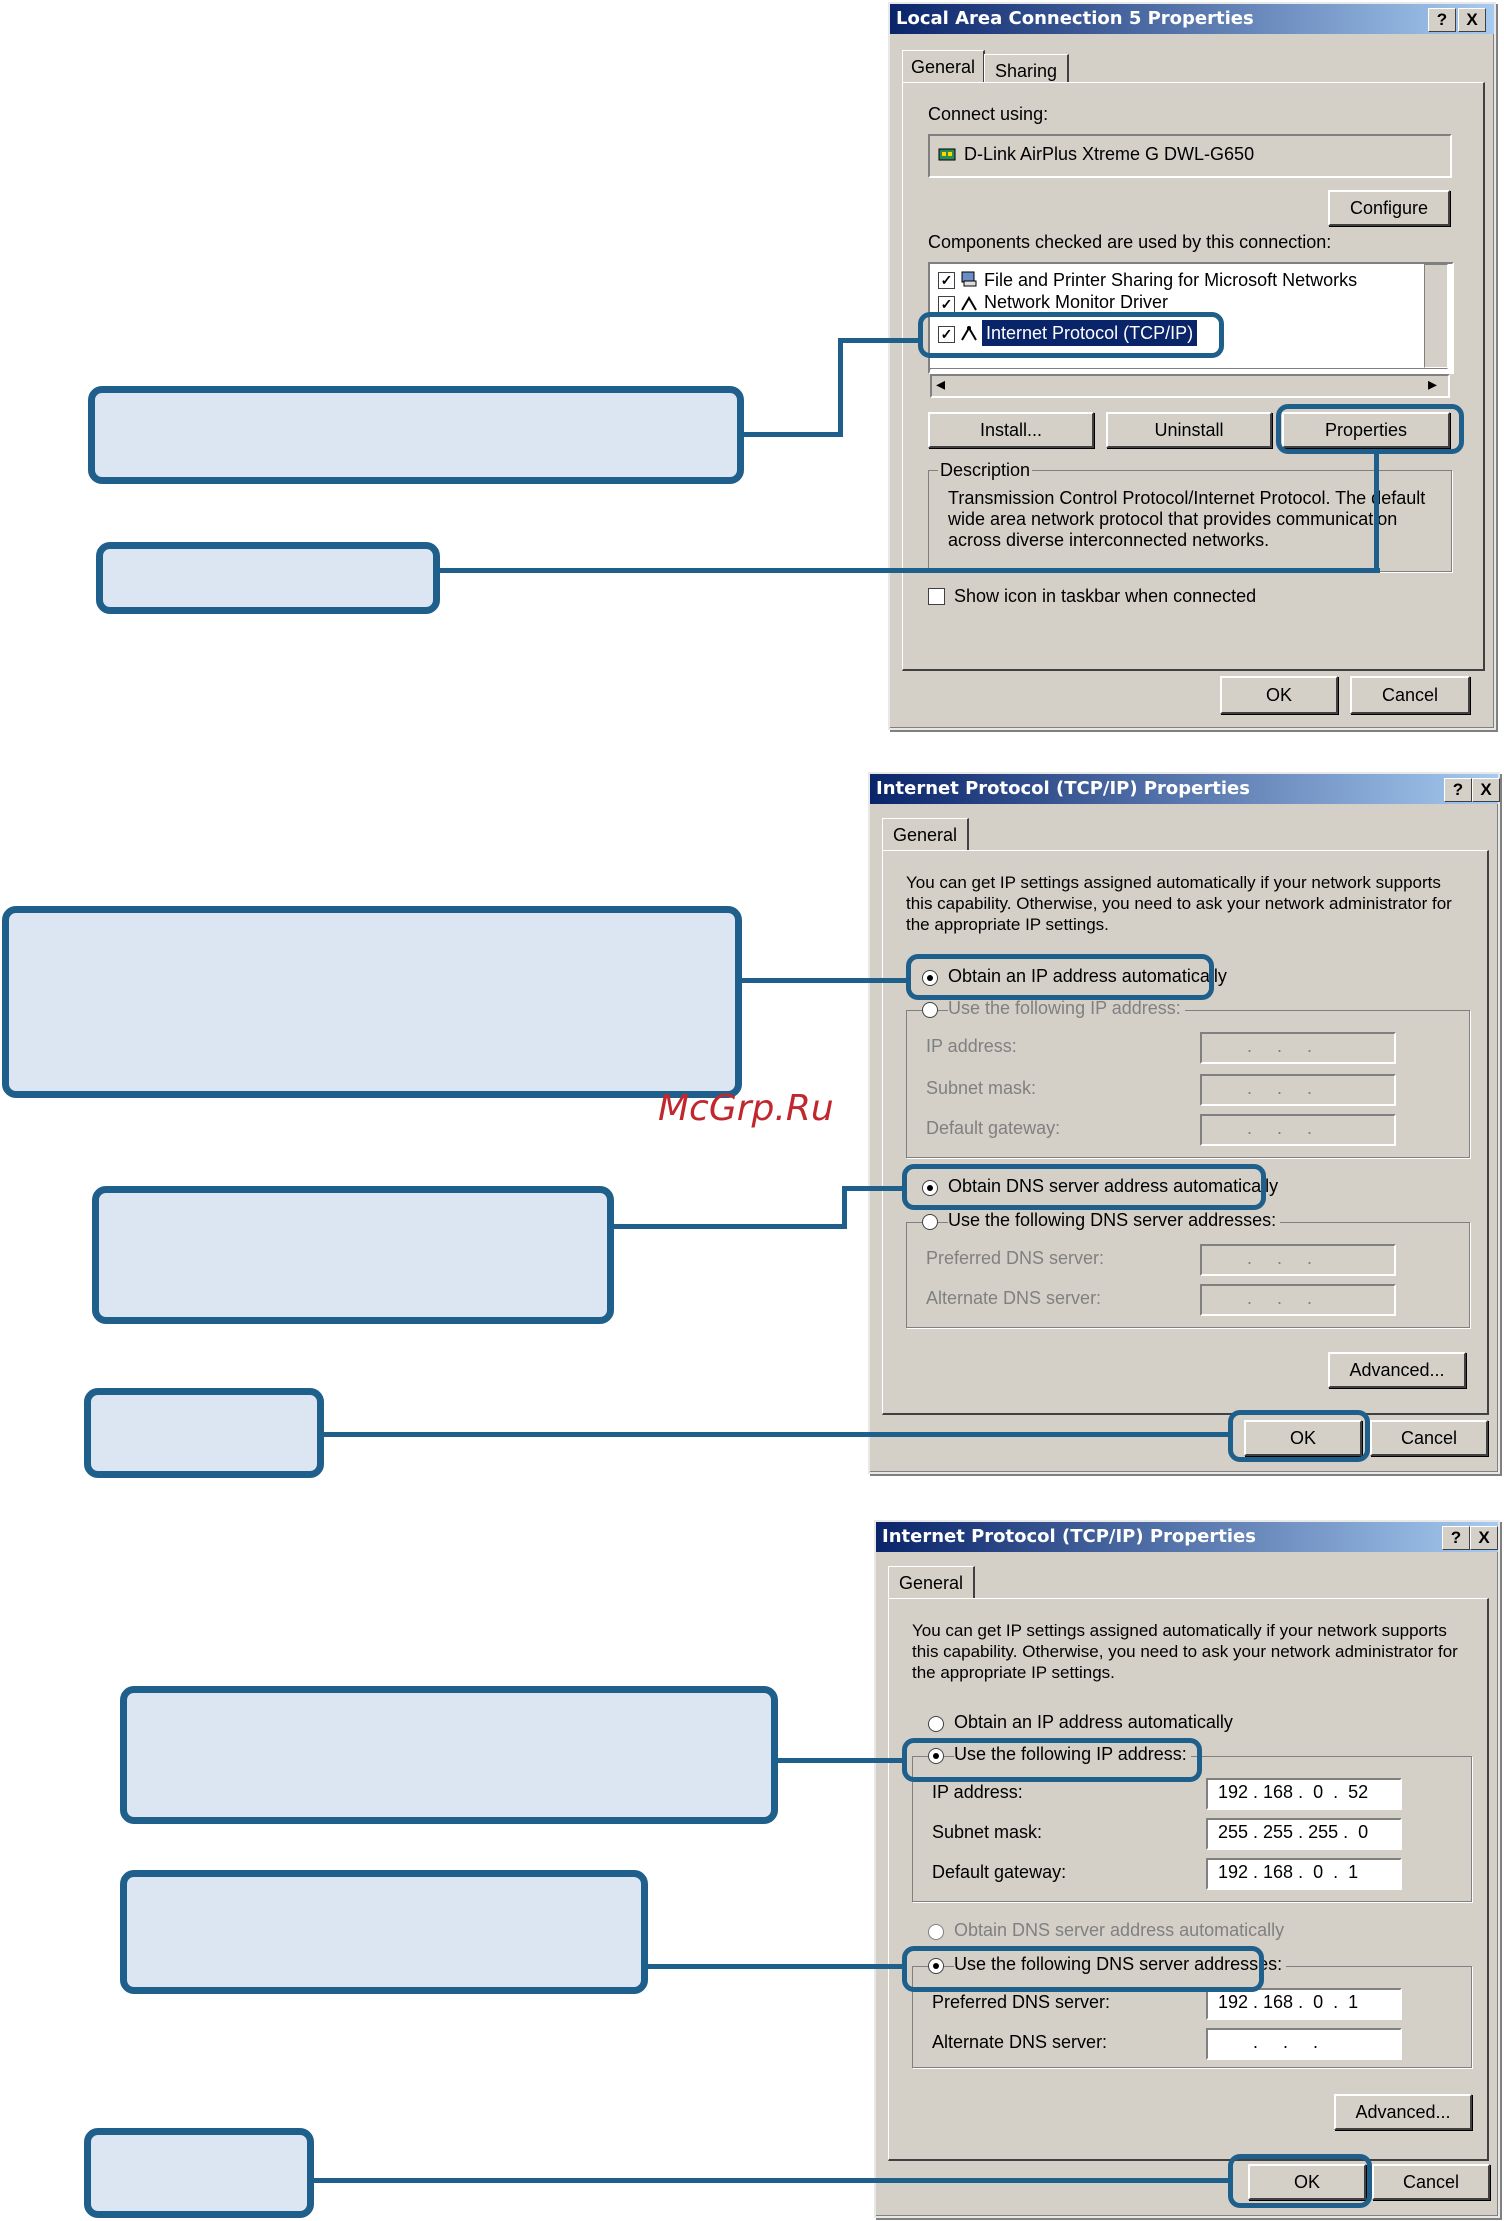 The image size is (1504, 2221). Describe the element at coordinates (1083, 1969) in the screenshot. I see `highlight-use-dns` at that location.